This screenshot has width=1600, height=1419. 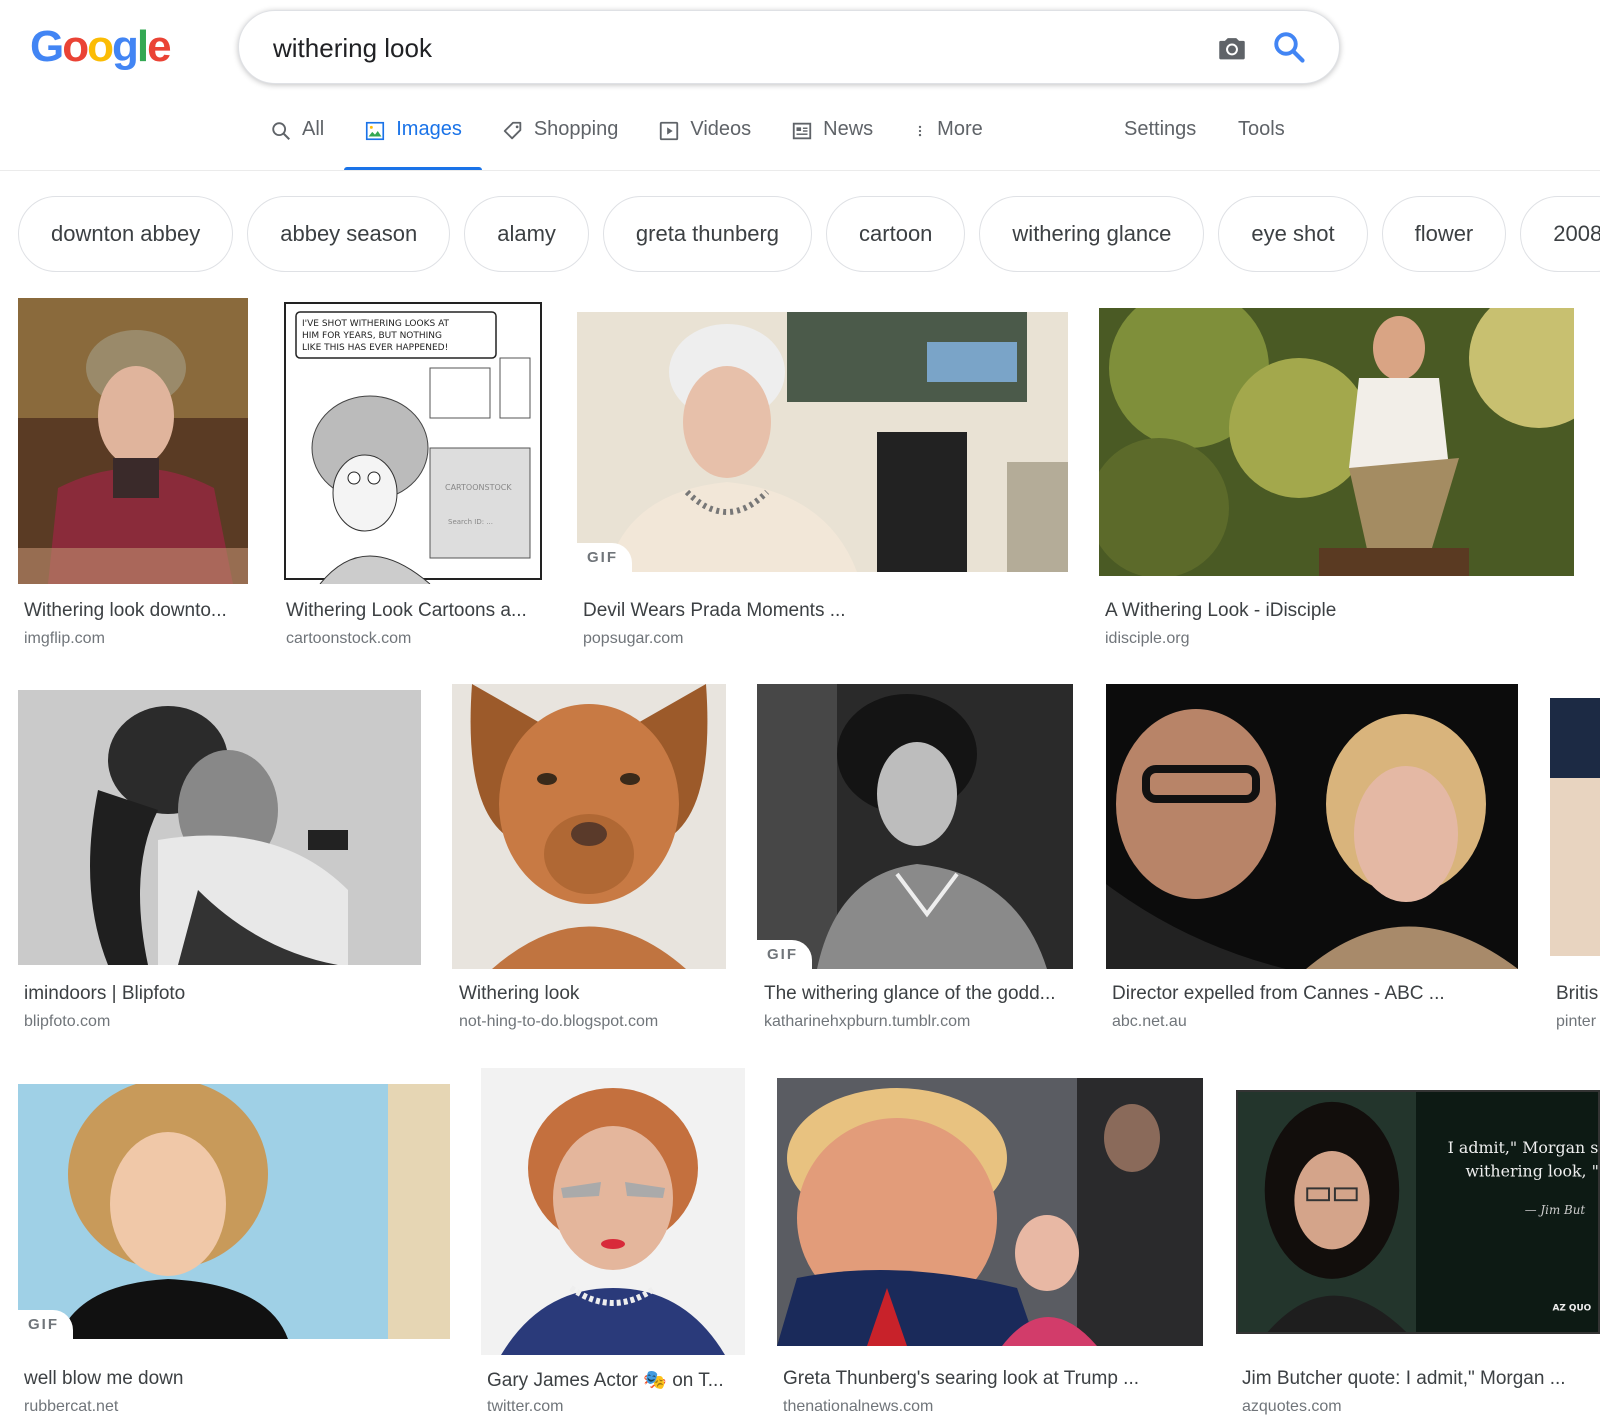 I want to click on chip: alamy, so click(x=526, y=234).